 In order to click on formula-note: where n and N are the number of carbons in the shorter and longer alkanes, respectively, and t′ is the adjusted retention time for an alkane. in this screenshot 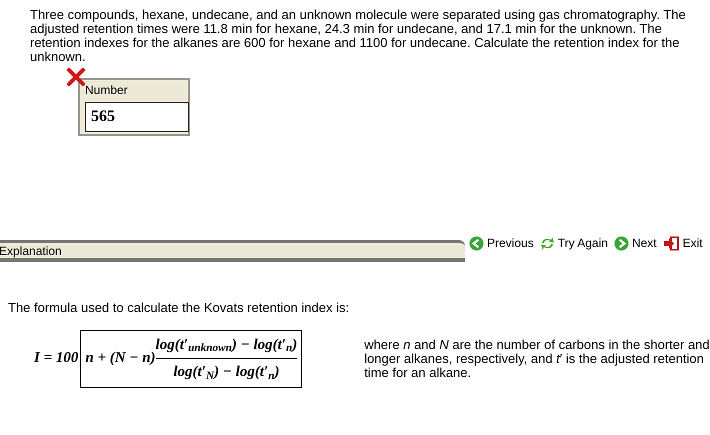, I will do `click(537, 359)`.